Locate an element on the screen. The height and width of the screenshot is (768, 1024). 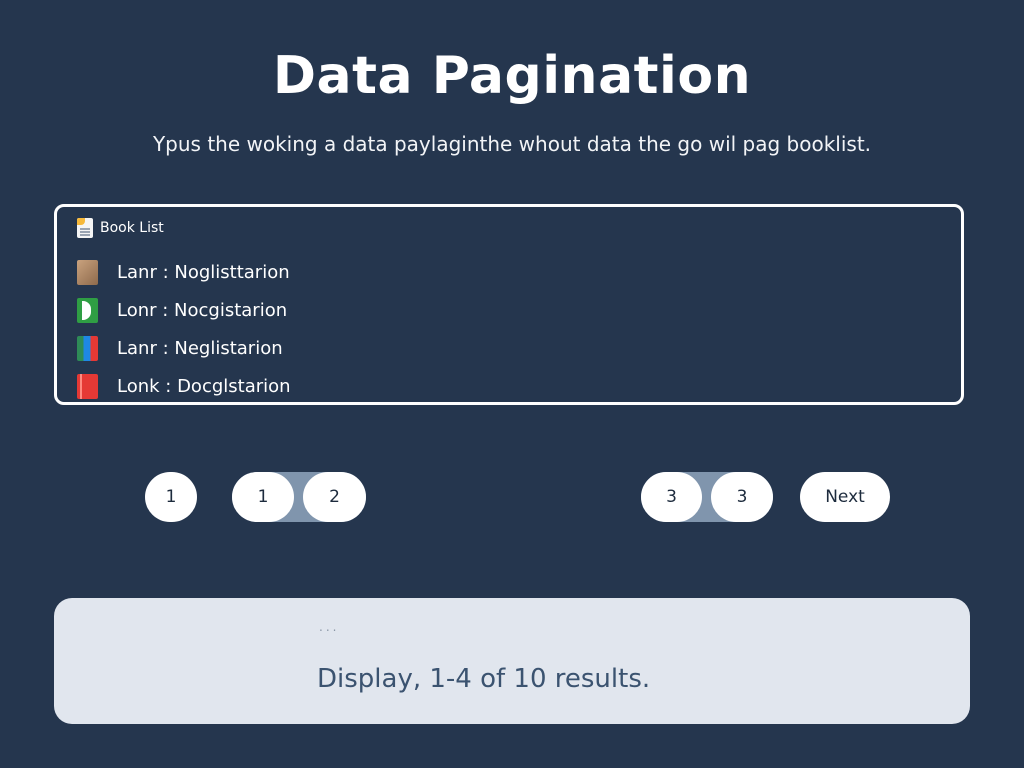
page-button: 1 is located at coordinates (263, 497).